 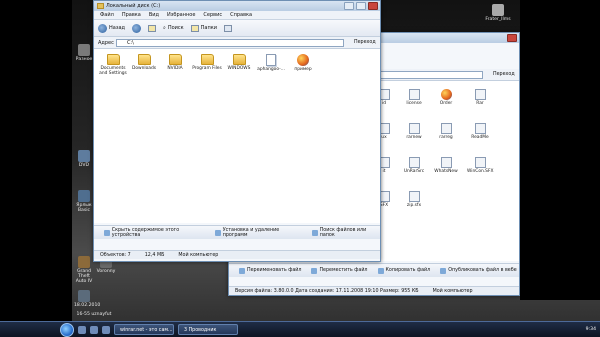 What do you see at coordinates (446, 97) in the screenshot?
I see `file-item: Order` at bounding box center [446, 97].